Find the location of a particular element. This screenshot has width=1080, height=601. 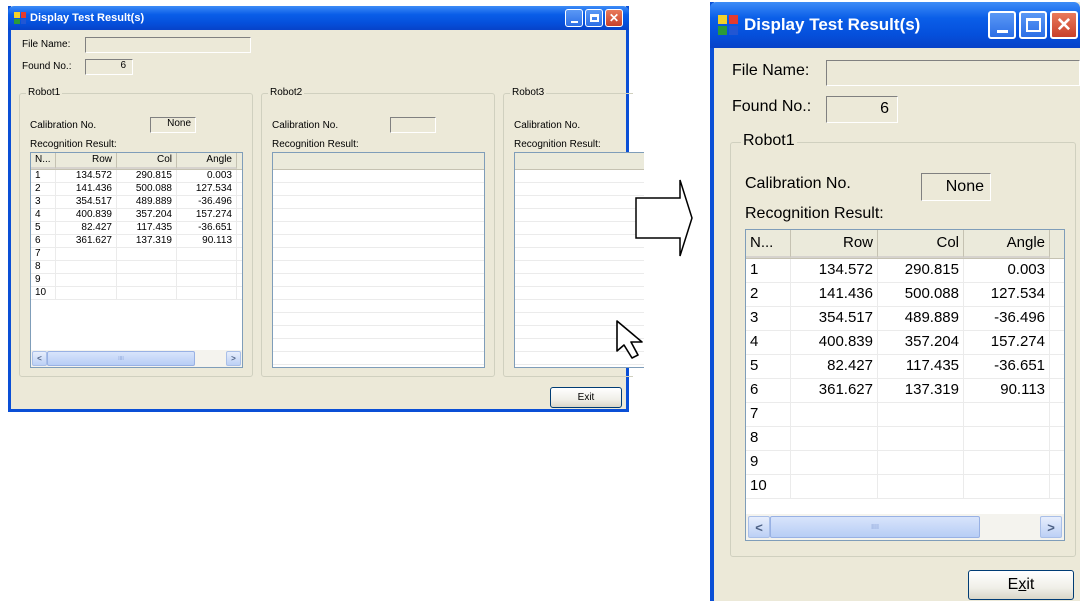

calibration-field: None is located at coordinates (173, 125).